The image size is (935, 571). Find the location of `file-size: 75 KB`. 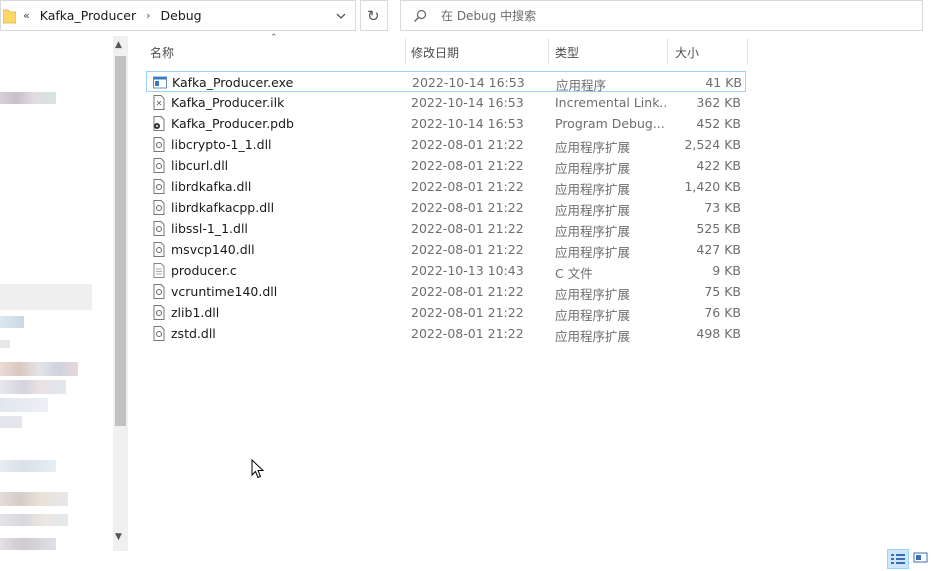

file-size: 75 KB is located at coordinates (722, 291).